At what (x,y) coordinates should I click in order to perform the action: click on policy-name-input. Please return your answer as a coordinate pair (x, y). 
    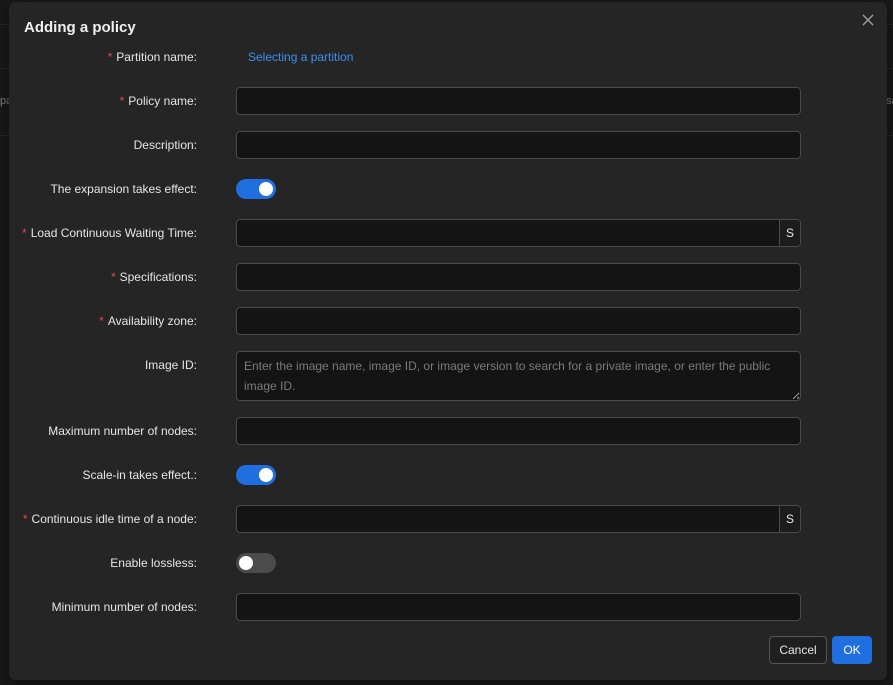
    Looking at the image, I should click on (518, 101).